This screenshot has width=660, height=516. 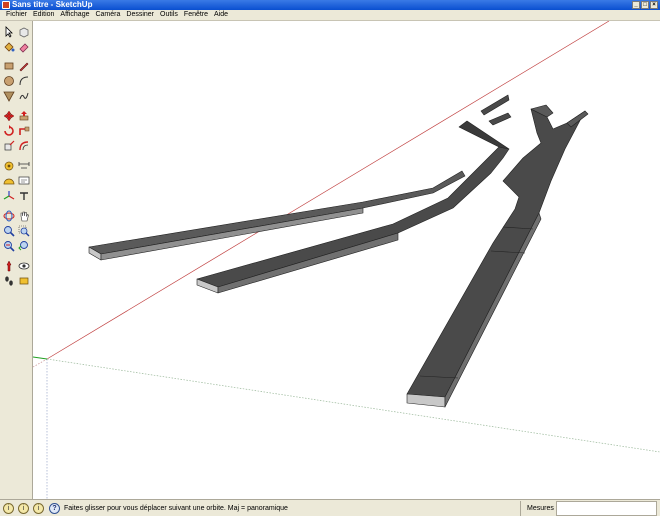 I want to click on help-icon: ?, so click(x=54, y=508).